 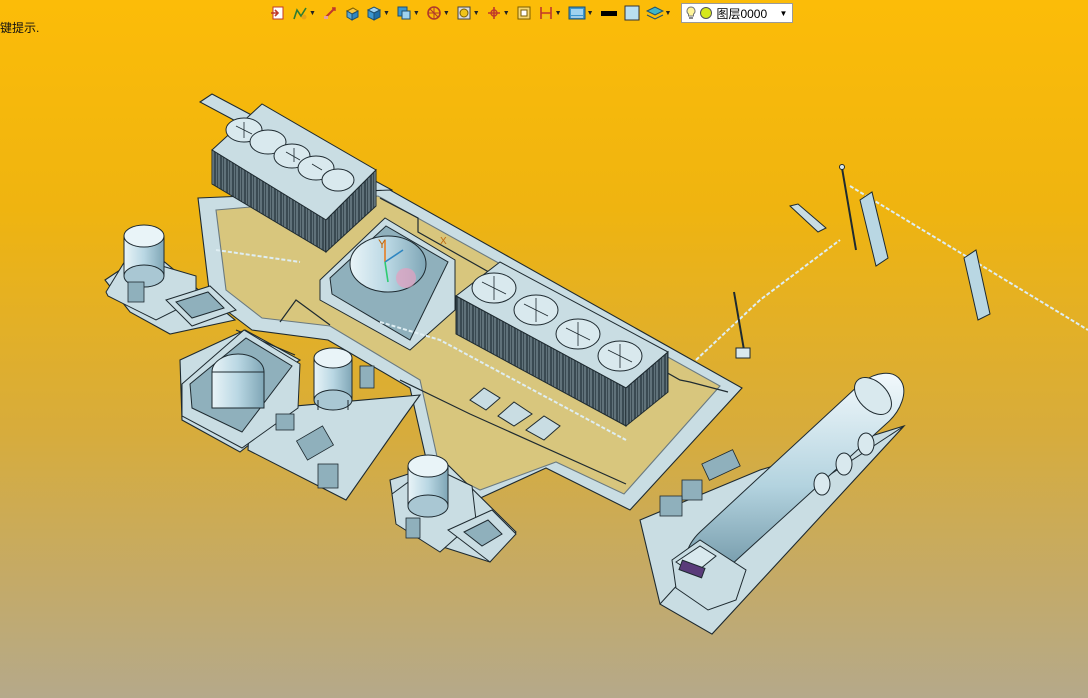 I want to click on triad-y-label: Y, so click(x=382, y=244).